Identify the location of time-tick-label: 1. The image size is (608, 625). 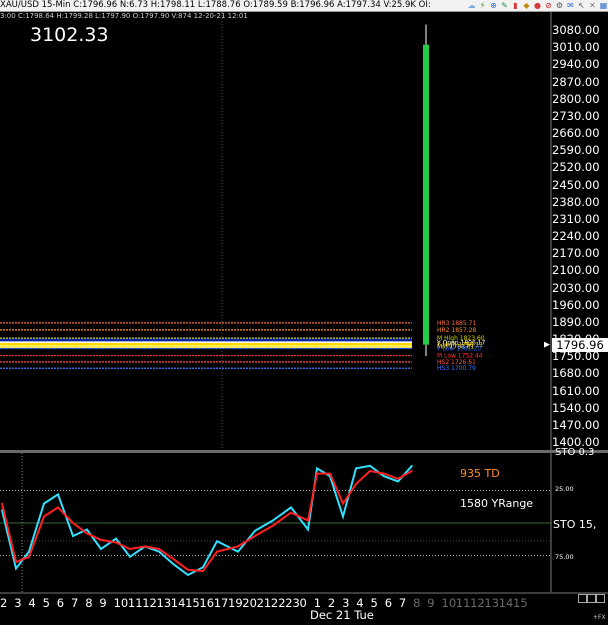
(317, 603).